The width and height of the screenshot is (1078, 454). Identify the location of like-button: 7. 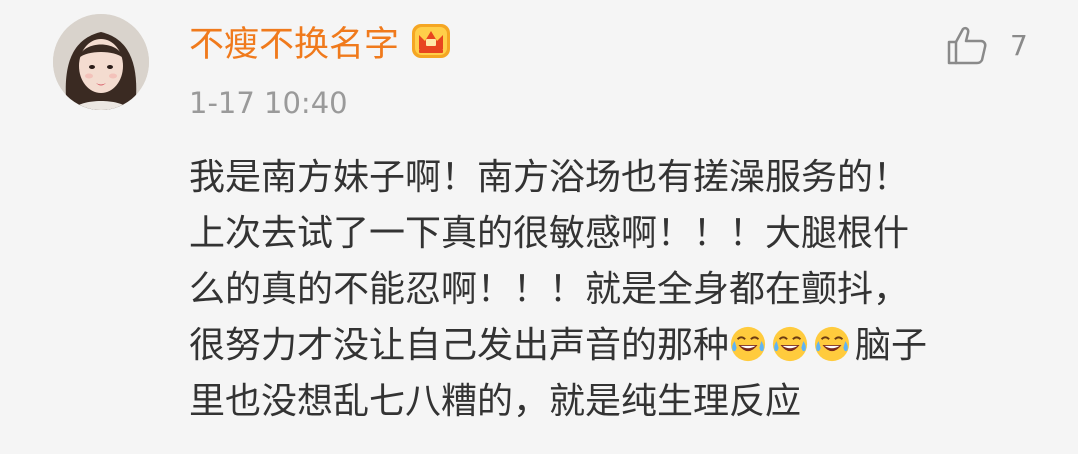
(987, 45).